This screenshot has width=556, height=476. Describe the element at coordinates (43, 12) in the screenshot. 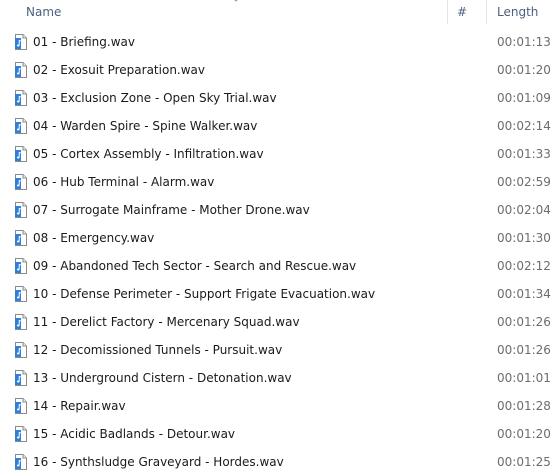

I see `column-header-name: Name` at that location.